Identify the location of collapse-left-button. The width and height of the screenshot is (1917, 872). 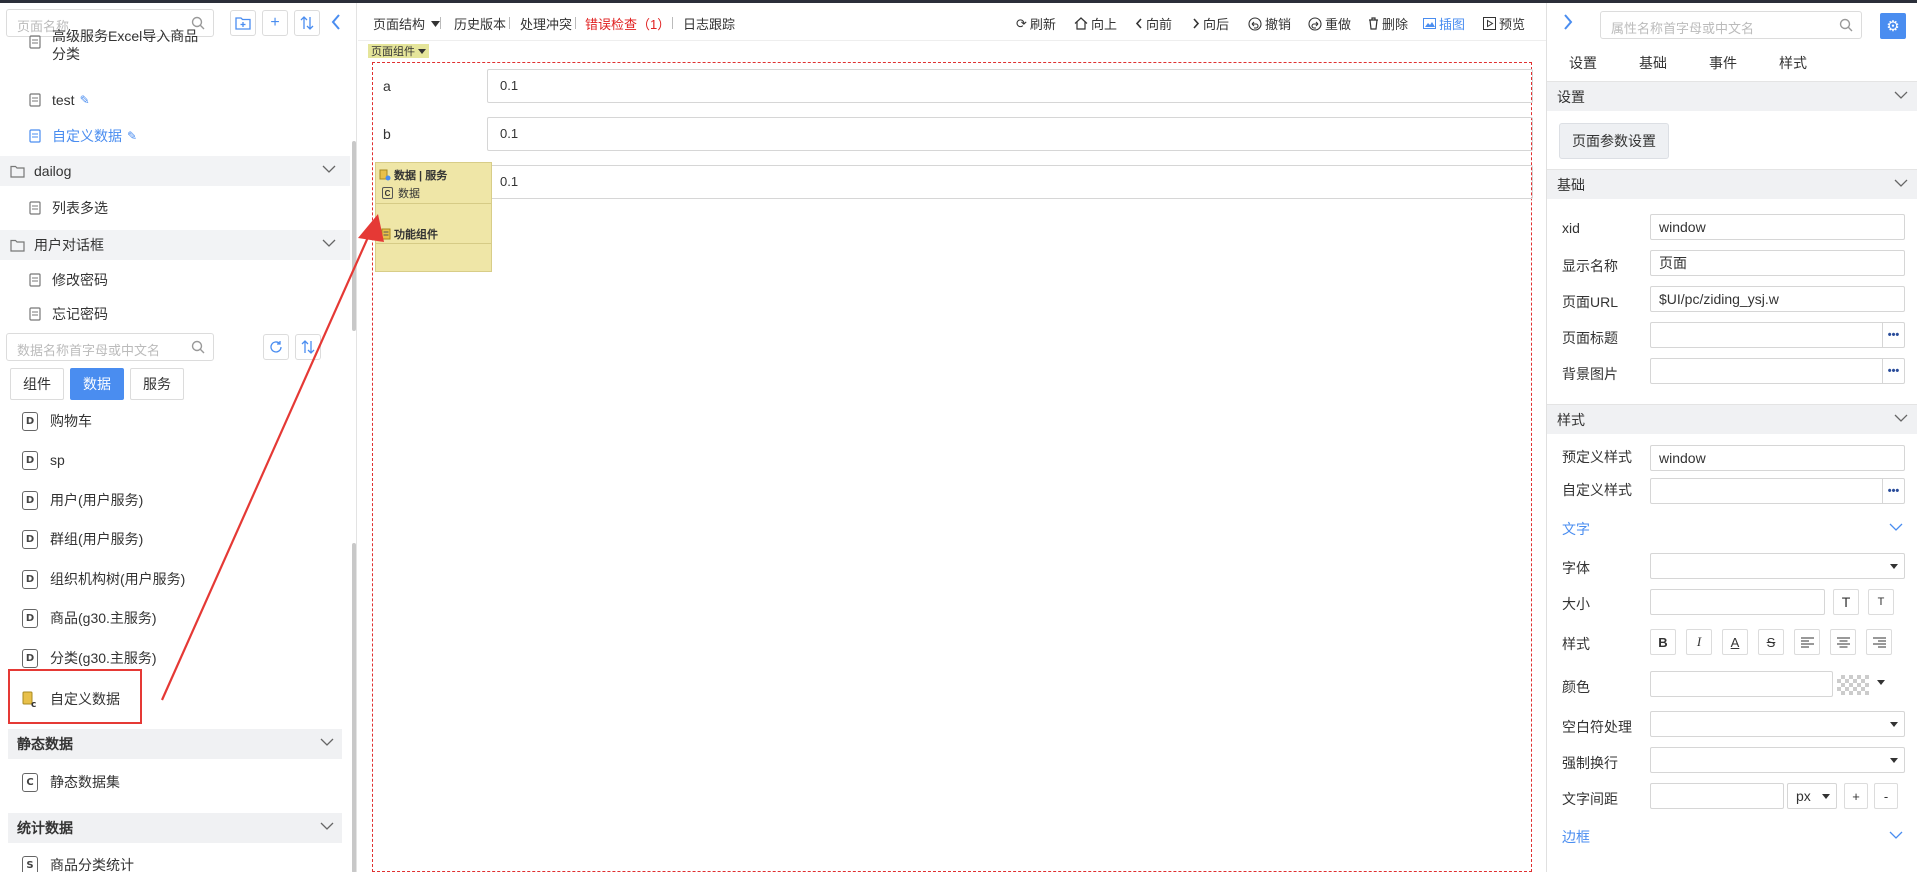
(336, 22).